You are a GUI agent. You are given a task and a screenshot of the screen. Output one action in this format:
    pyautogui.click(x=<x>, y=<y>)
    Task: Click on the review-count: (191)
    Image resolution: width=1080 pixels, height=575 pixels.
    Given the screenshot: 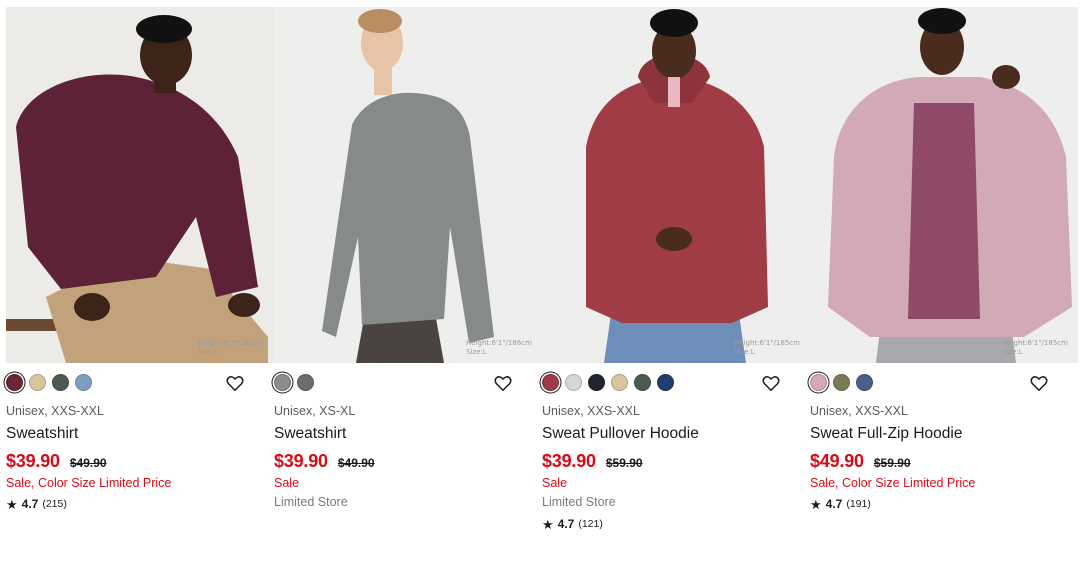 What is the action you would take?
    pyautogui.click(x=858, y=504)
    